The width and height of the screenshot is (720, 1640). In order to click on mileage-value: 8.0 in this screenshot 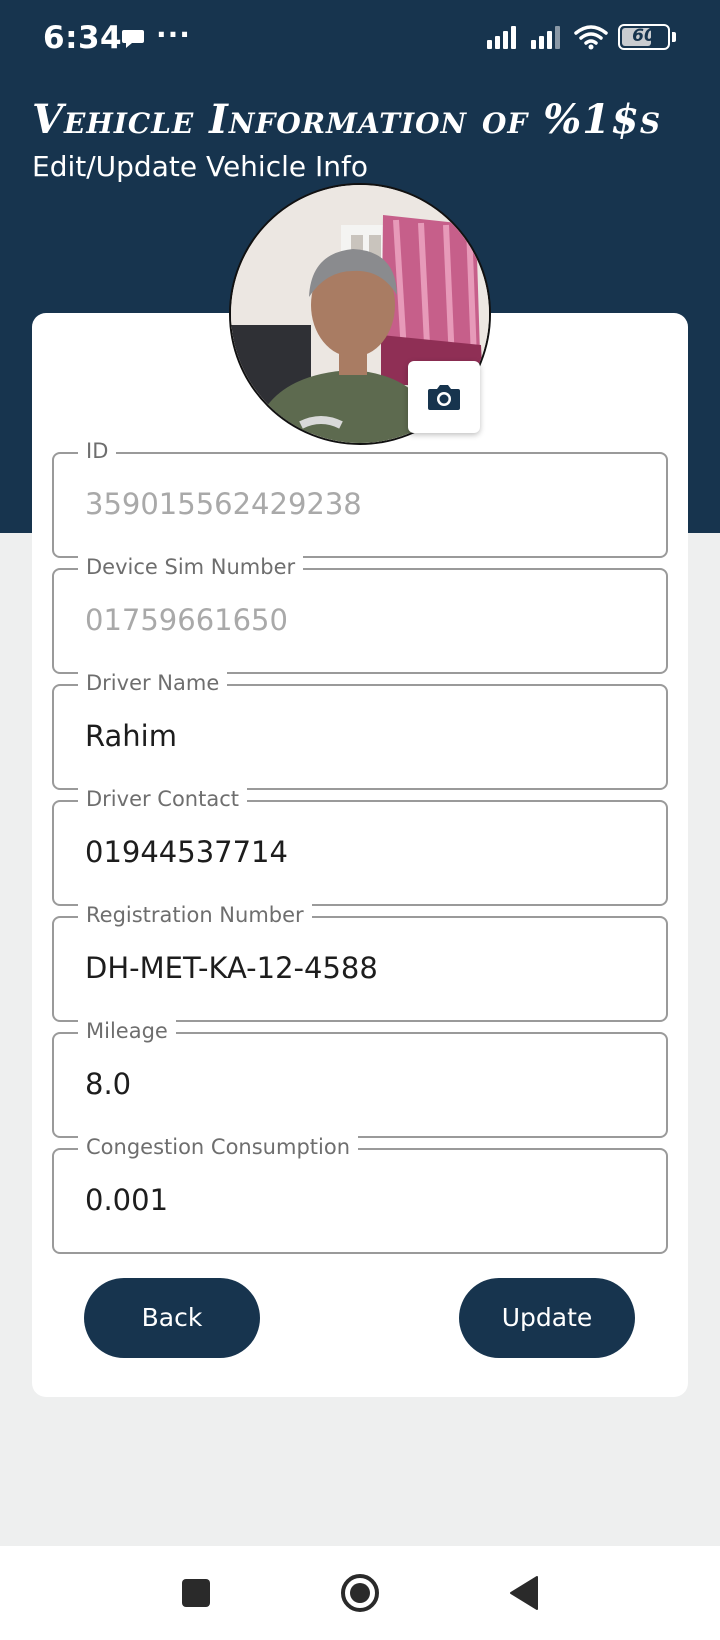, I will do `click(108, 1084)`.